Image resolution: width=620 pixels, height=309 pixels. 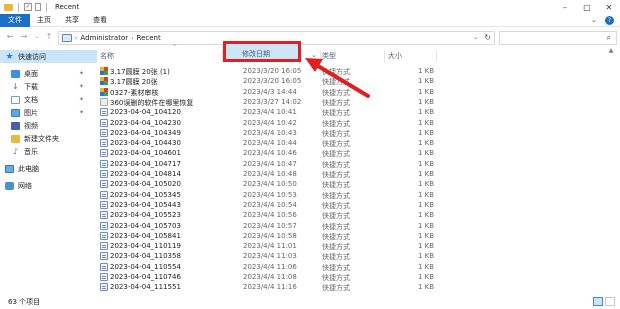 I want to click on sidebar-item-downloads: ↓ 下载 ✦, so click(x=48, y=86).